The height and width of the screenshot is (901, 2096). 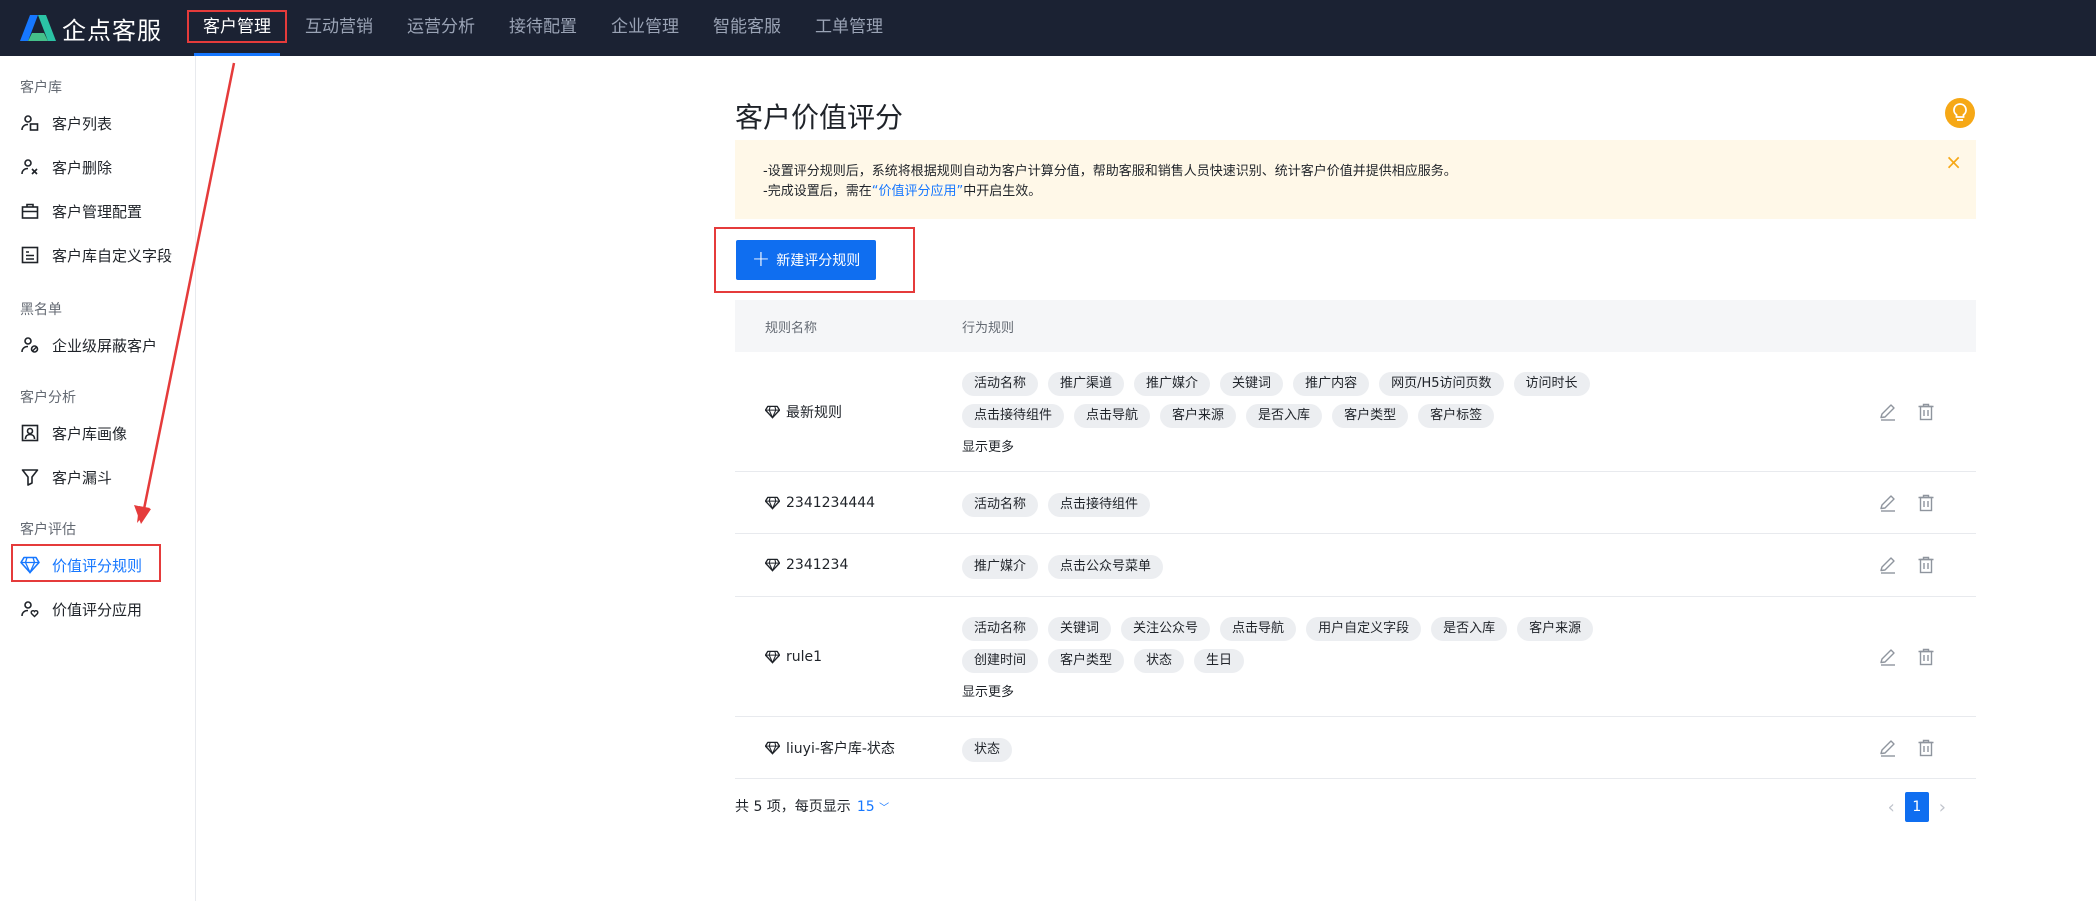 I want to click on logo-text: 企点客服, so click(x=112, y=30).